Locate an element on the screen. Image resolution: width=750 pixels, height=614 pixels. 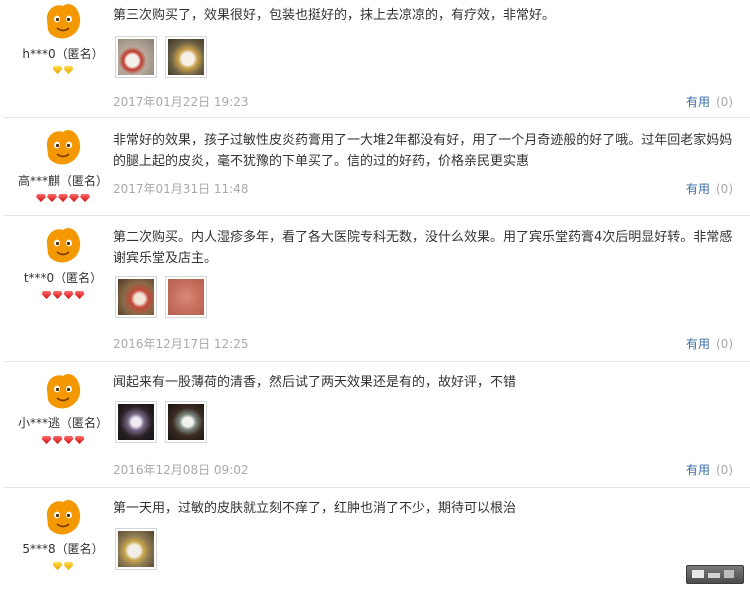
review-text: 第一天用，过敏的皮肤就立刻不痒了，红肿也消了不少，期待可以根治 is located at coordinates (315, 508).